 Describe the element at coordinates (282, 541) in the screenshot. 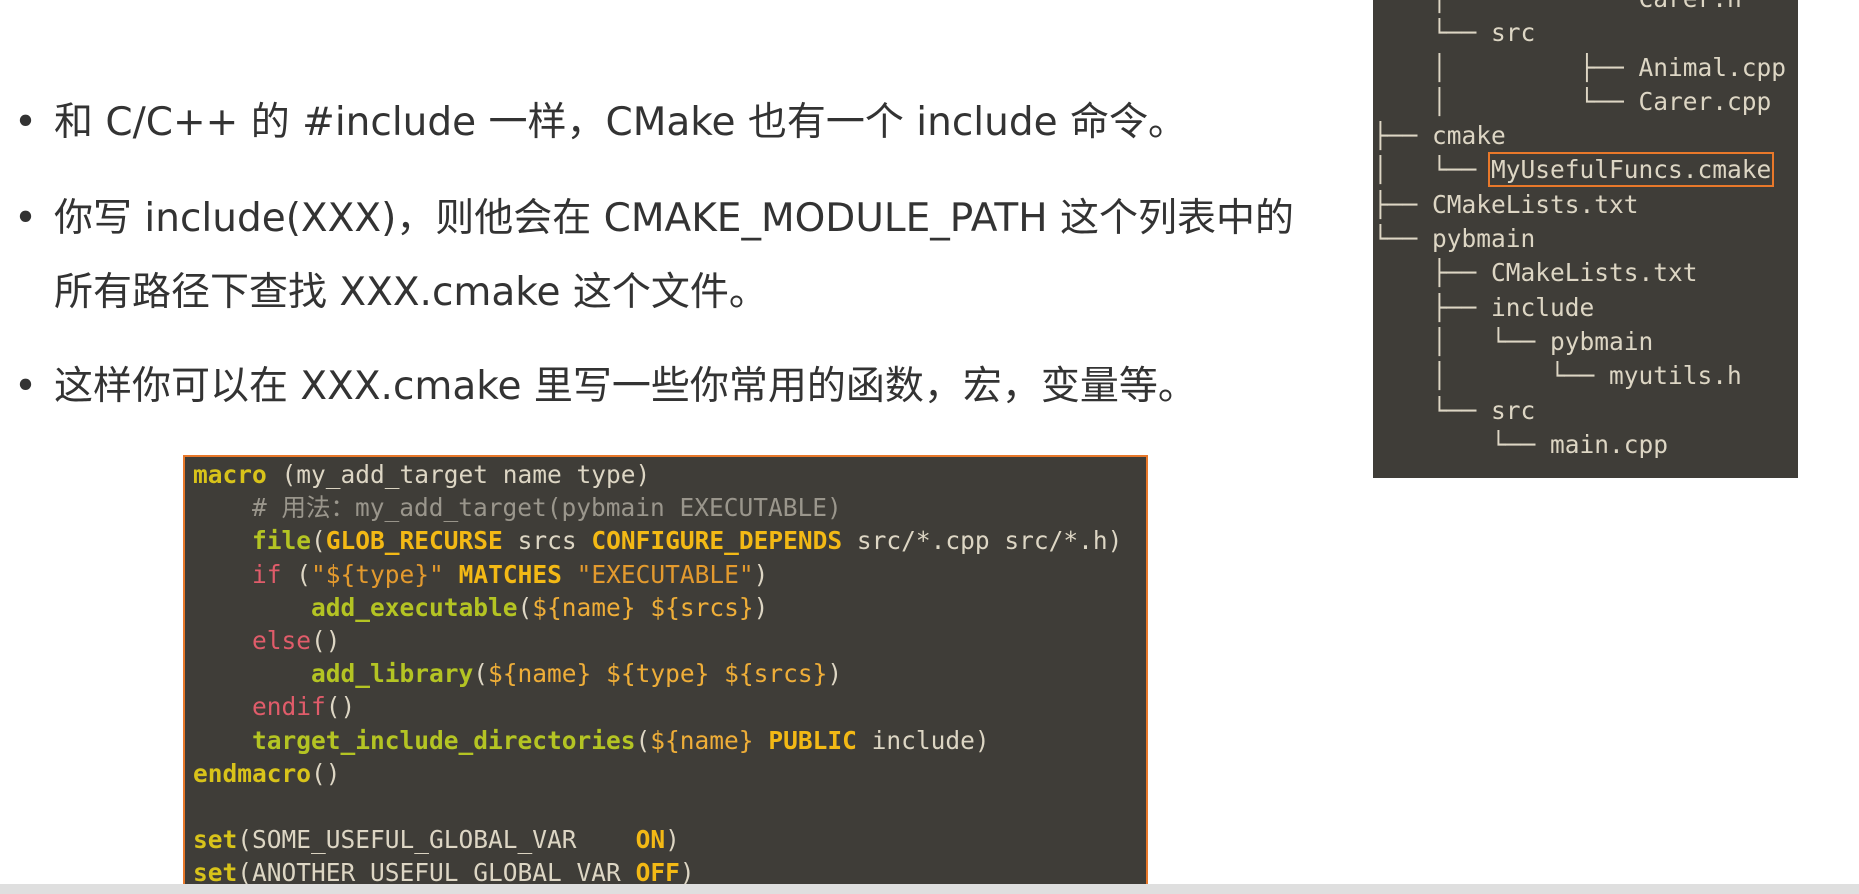

I see `code-token: file` at that location.